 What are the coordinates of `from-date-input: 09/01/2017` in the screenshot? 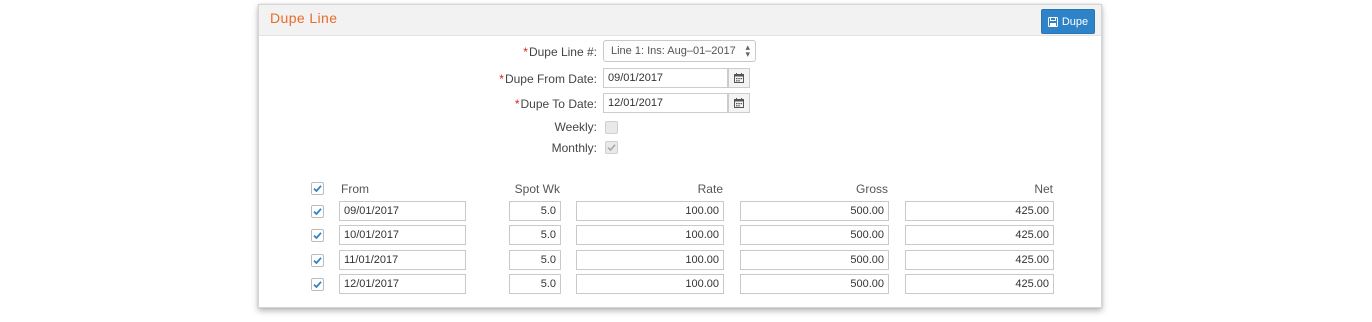 It's located at (402, 211).